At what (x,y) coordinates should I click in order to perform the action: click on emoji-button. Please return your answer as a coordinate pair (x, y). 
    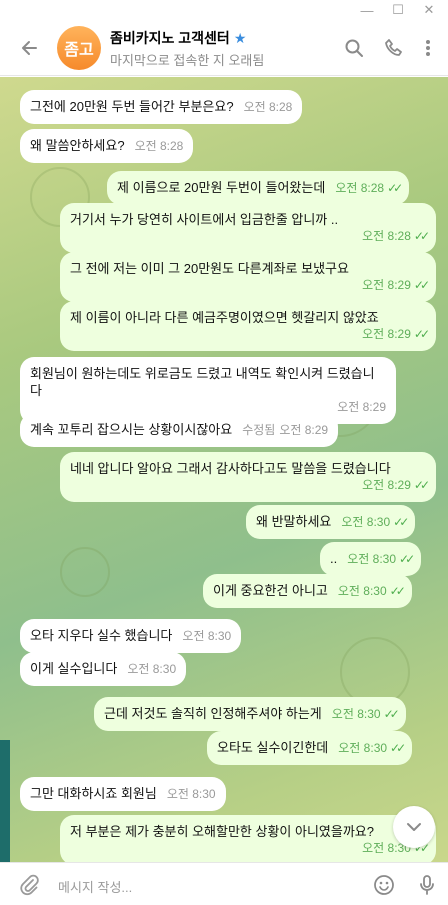
    Looking at the image, I should click on (384, 885).